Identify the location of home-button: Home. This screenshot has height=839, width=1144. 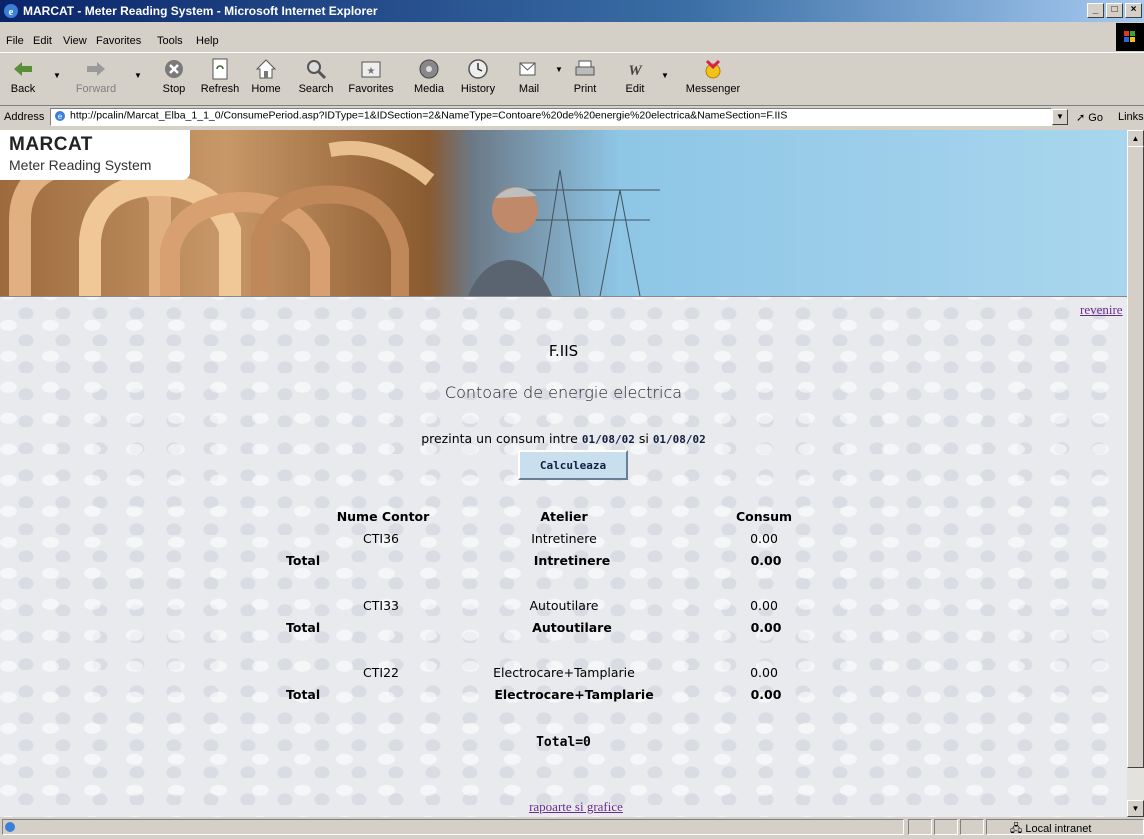
(266, 75).